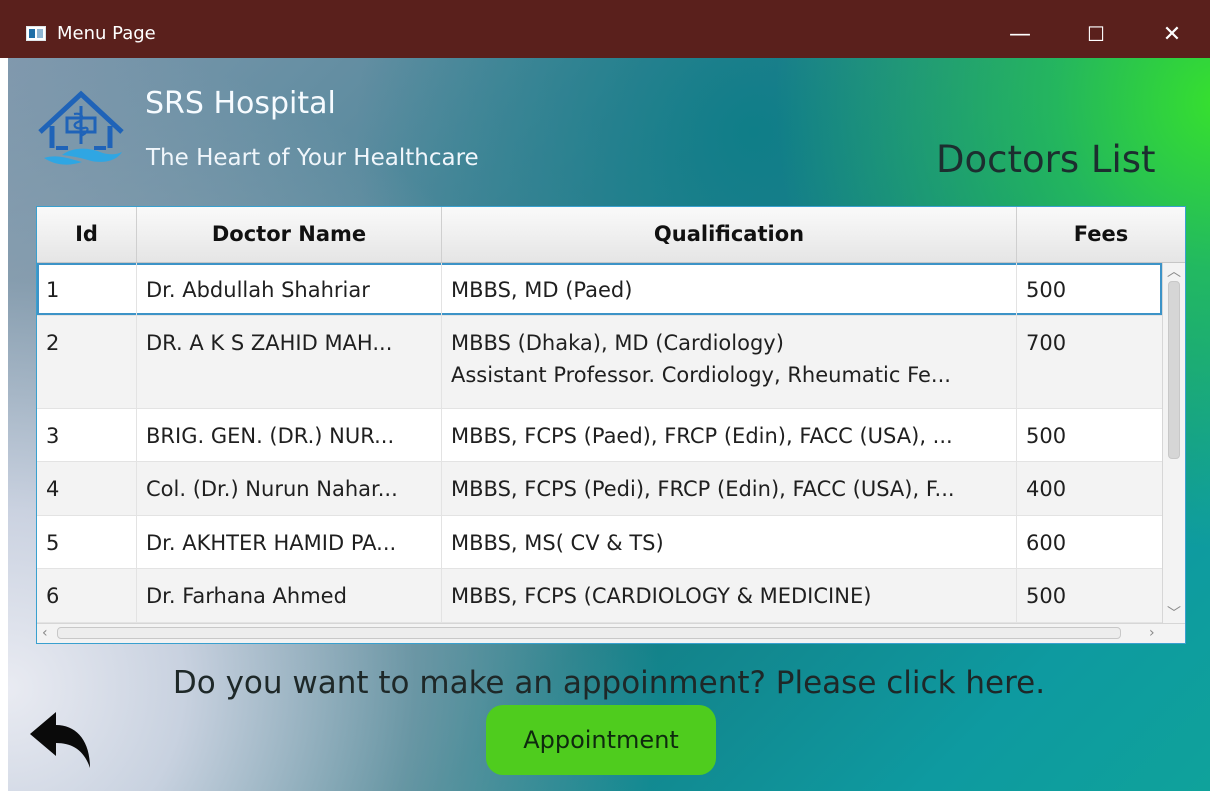  Describe the element at coordinates (589, 633) in the screenshot. I see `horizontal-scroll-thumb` at that location.